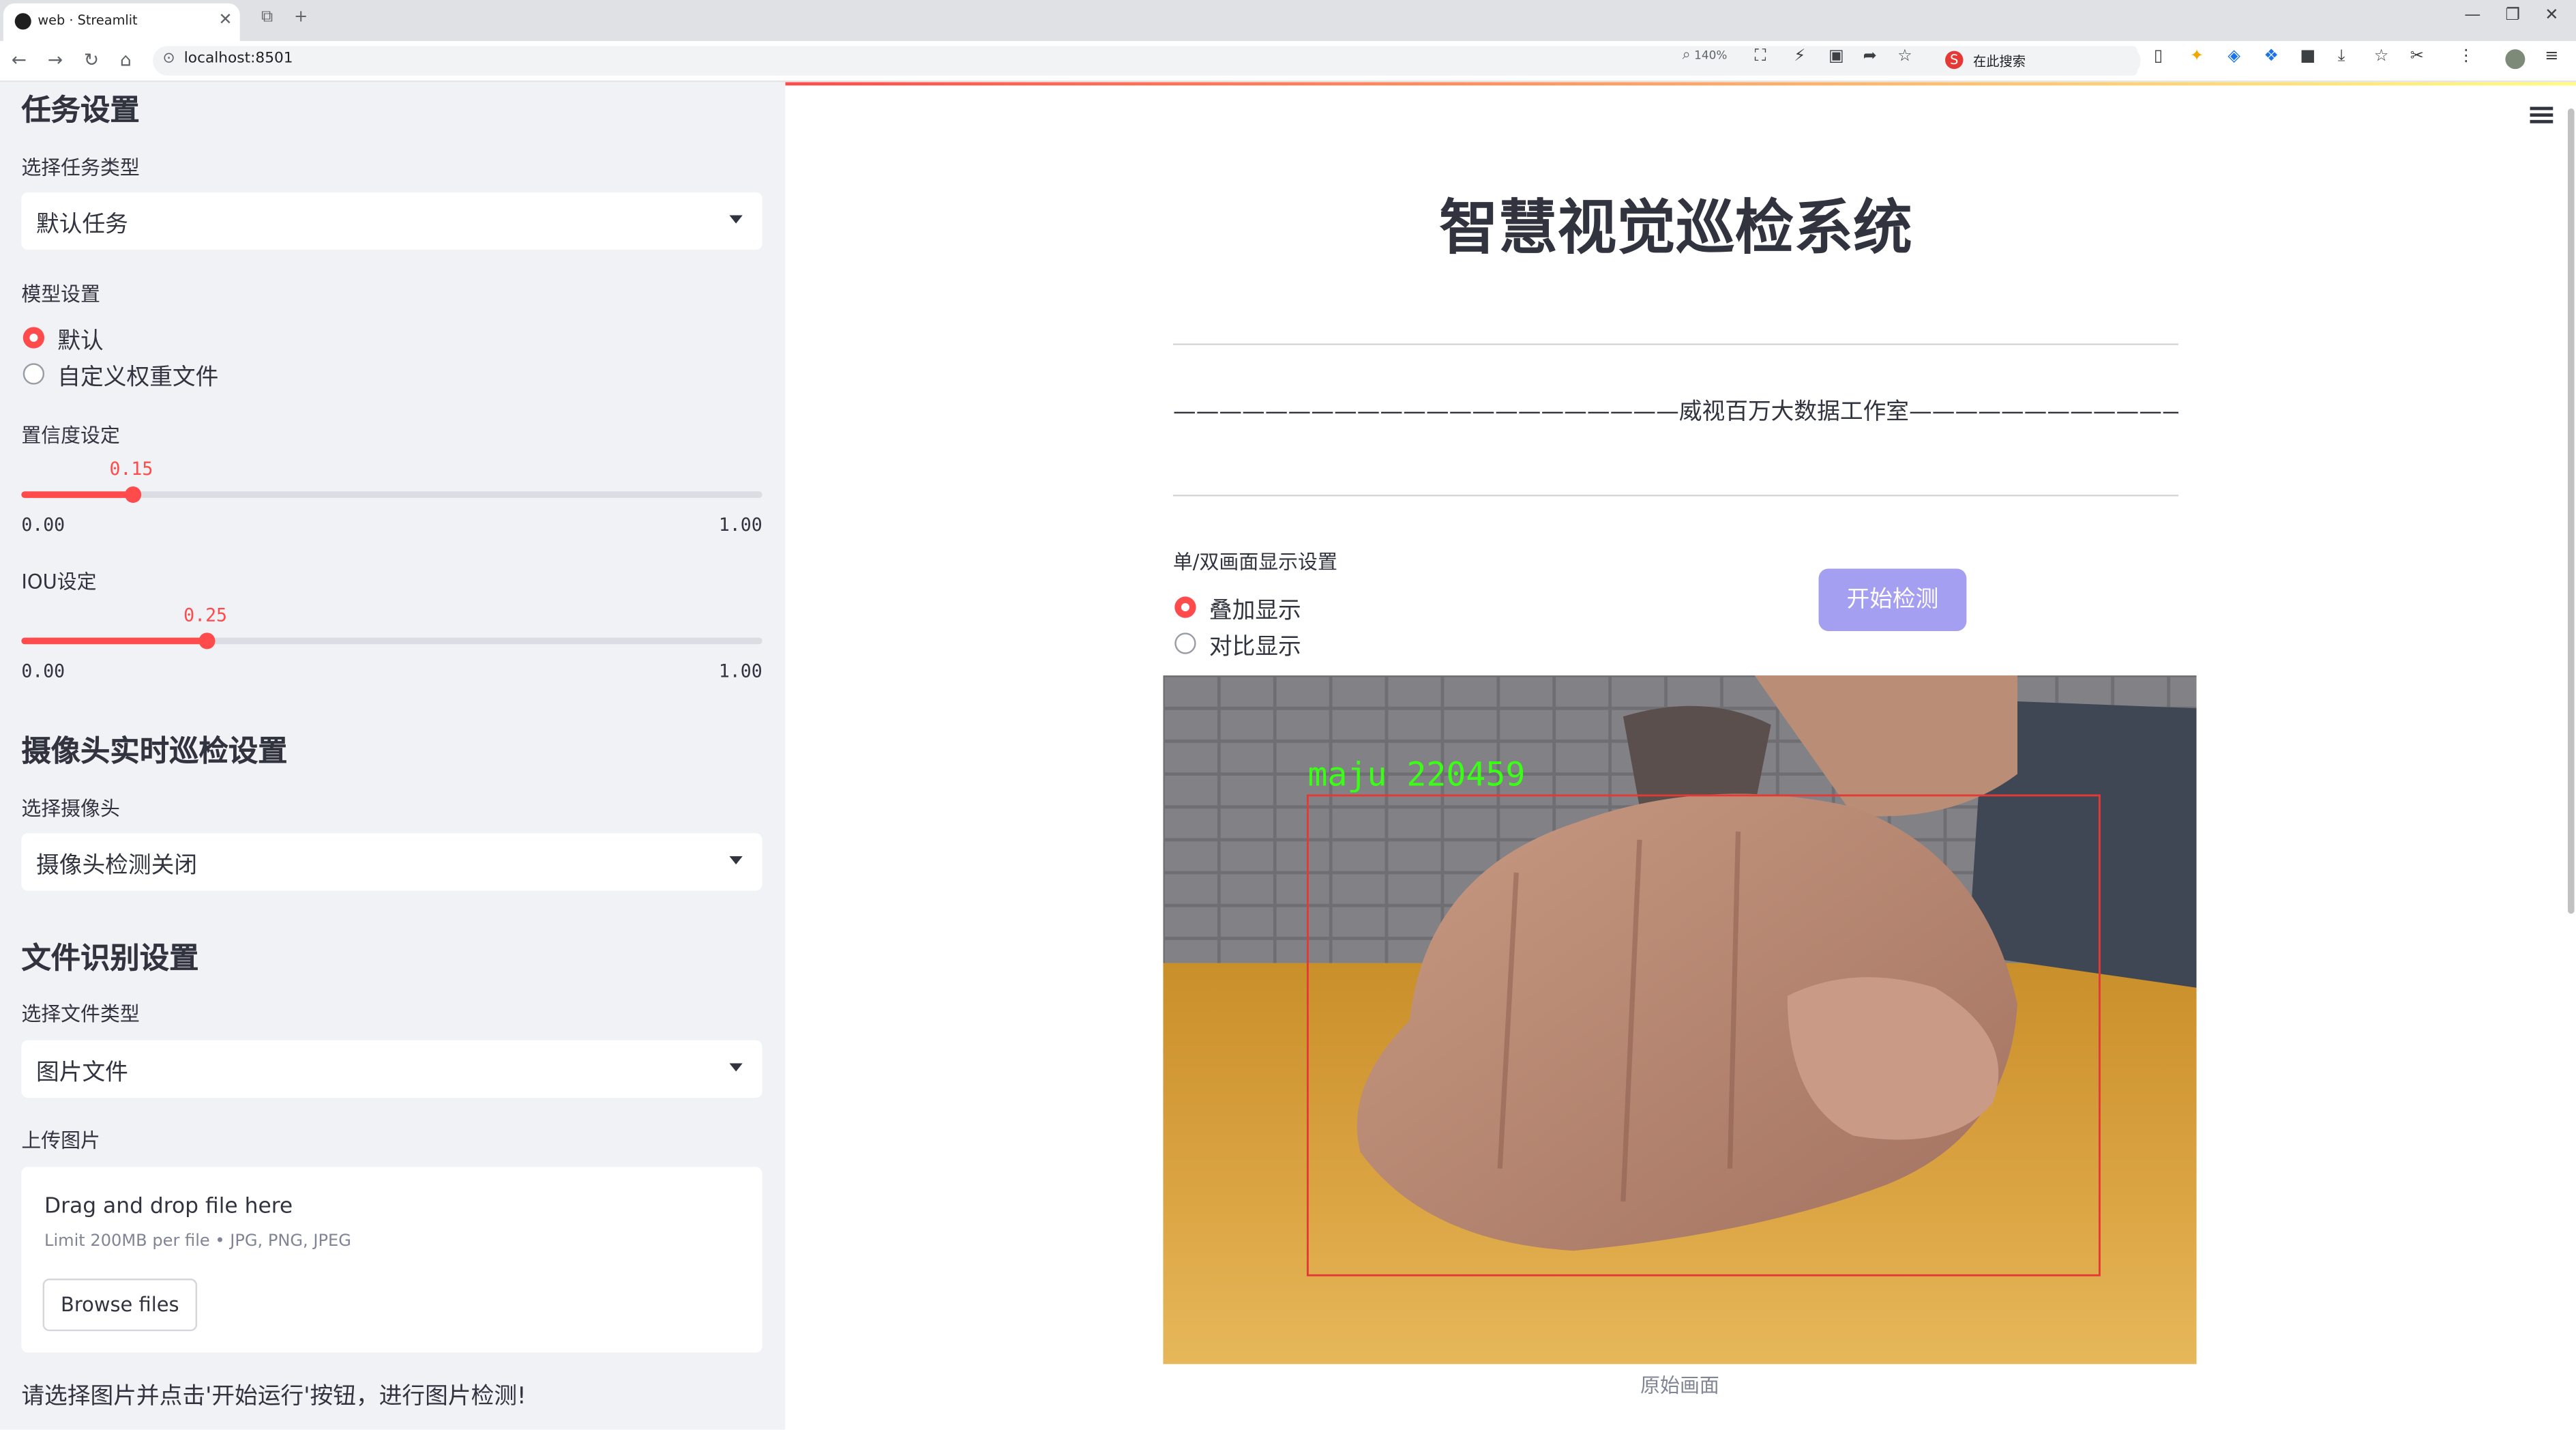 The height and width of the screenshot is (1430, 2576). I want to click on file-type-select: 图片文件, so click(392, 1069).